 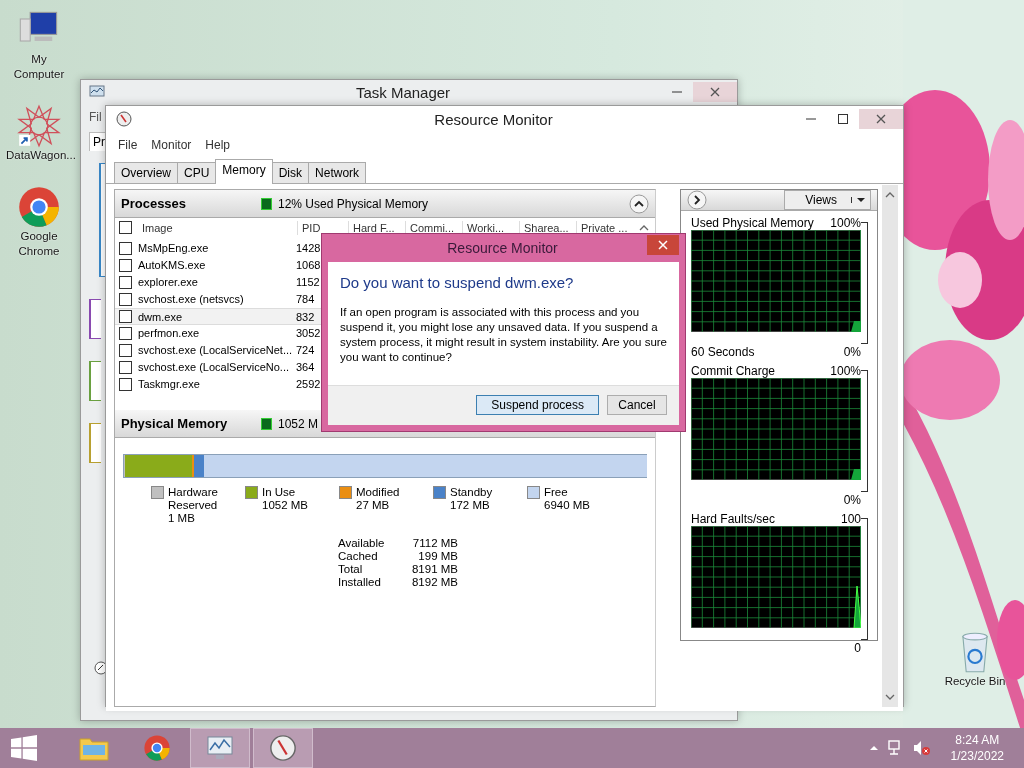 What do you see at coordinates (503, 335) in the screenshot?
I see `dialog-message: If an open program is associated with this process and you suspend it, you might lose any unsaved data. If you suspend a system process, it might result in system instability. Are you sure you want to continue?` at bounding box center [503, 335].